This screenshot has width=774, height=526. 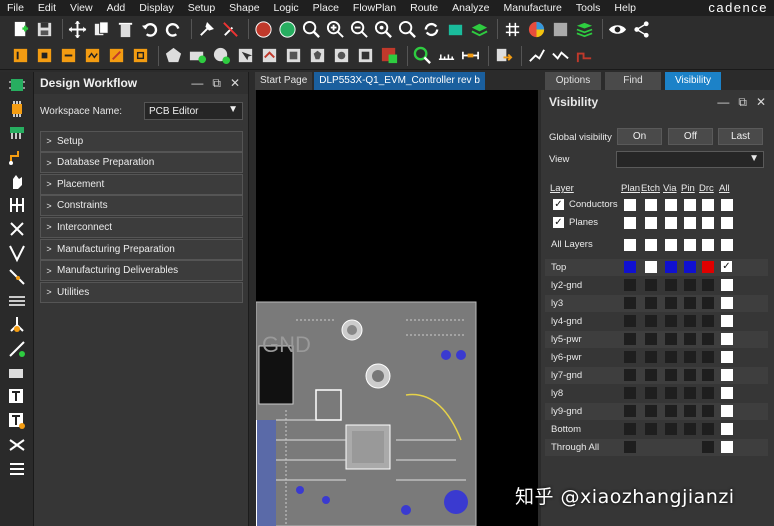 What do you see at coordinates (92, 55) in the screenshot?
I see `function-icon` at bounding box center [92, 55].